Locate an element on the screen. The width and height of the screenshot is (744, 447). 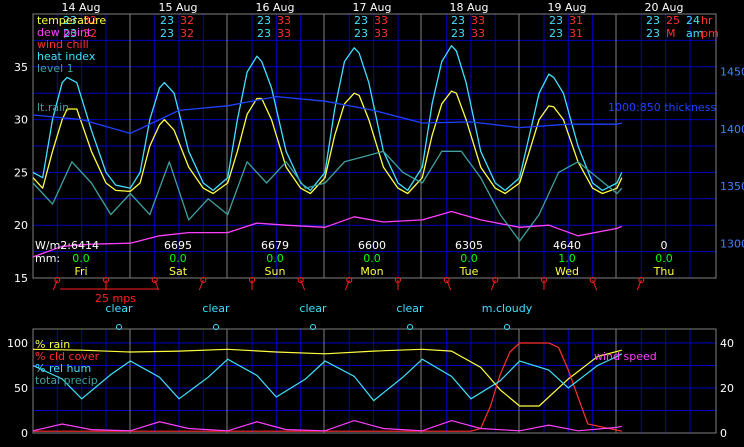
solar-value: 6695 is located at coordinates (178, 245).